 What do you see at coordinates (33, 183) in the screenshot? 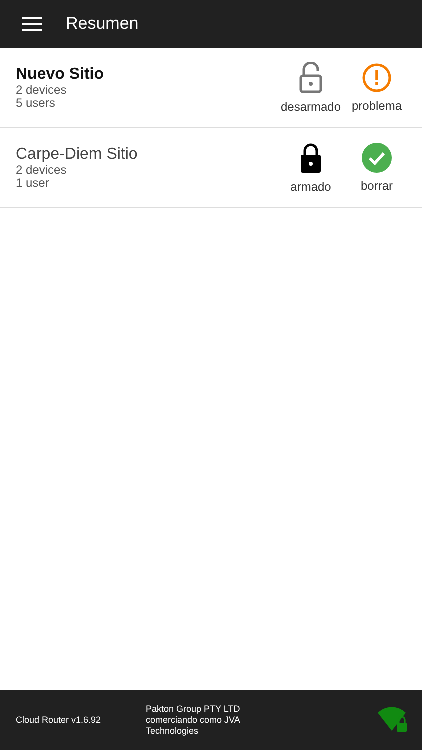
I see `user-count: 1 user` at bounding box center [33, 183].